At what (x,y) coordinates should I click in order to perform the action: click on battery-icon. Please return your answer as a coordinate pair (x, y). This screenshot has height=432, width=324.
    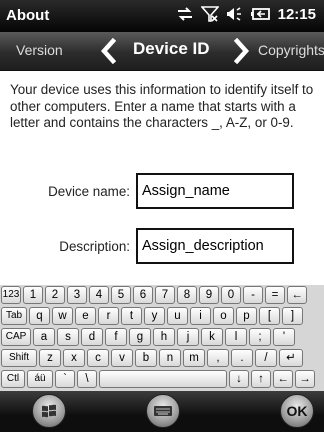
    Looking at the image, I should click on (260, 14).